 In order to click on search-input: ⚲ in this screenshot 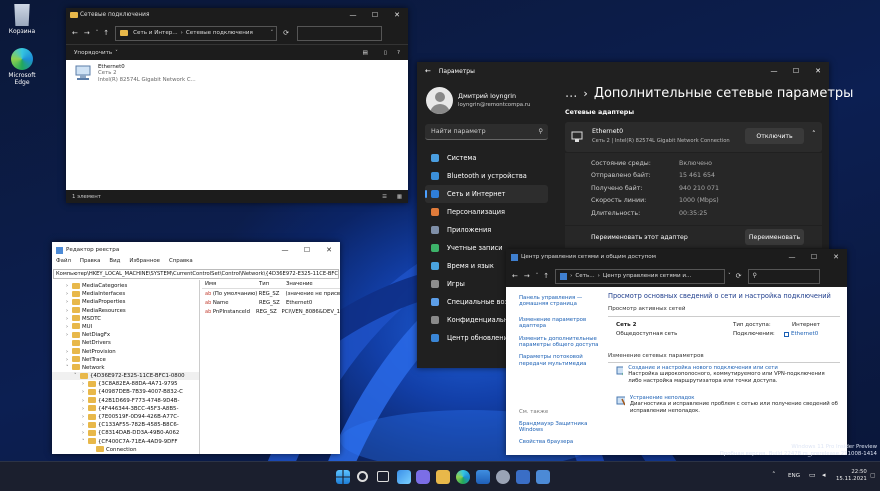, I will do `click(783, 276)`.